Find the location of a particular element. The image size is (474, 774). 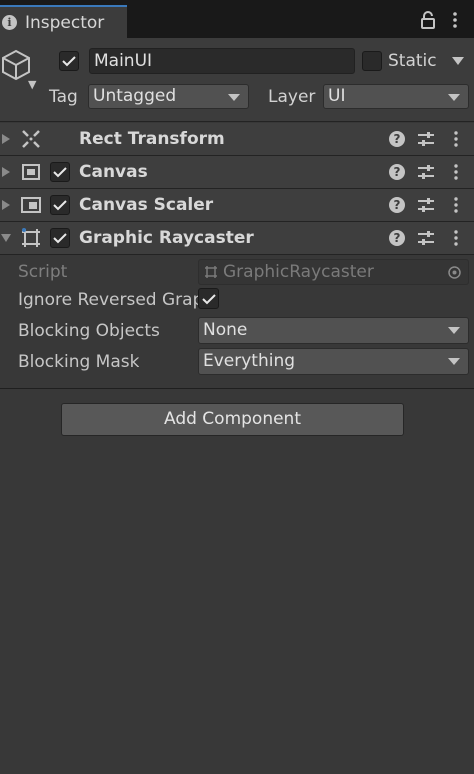

ignore-reversed-checkbox is located at coordinates (208, 298).